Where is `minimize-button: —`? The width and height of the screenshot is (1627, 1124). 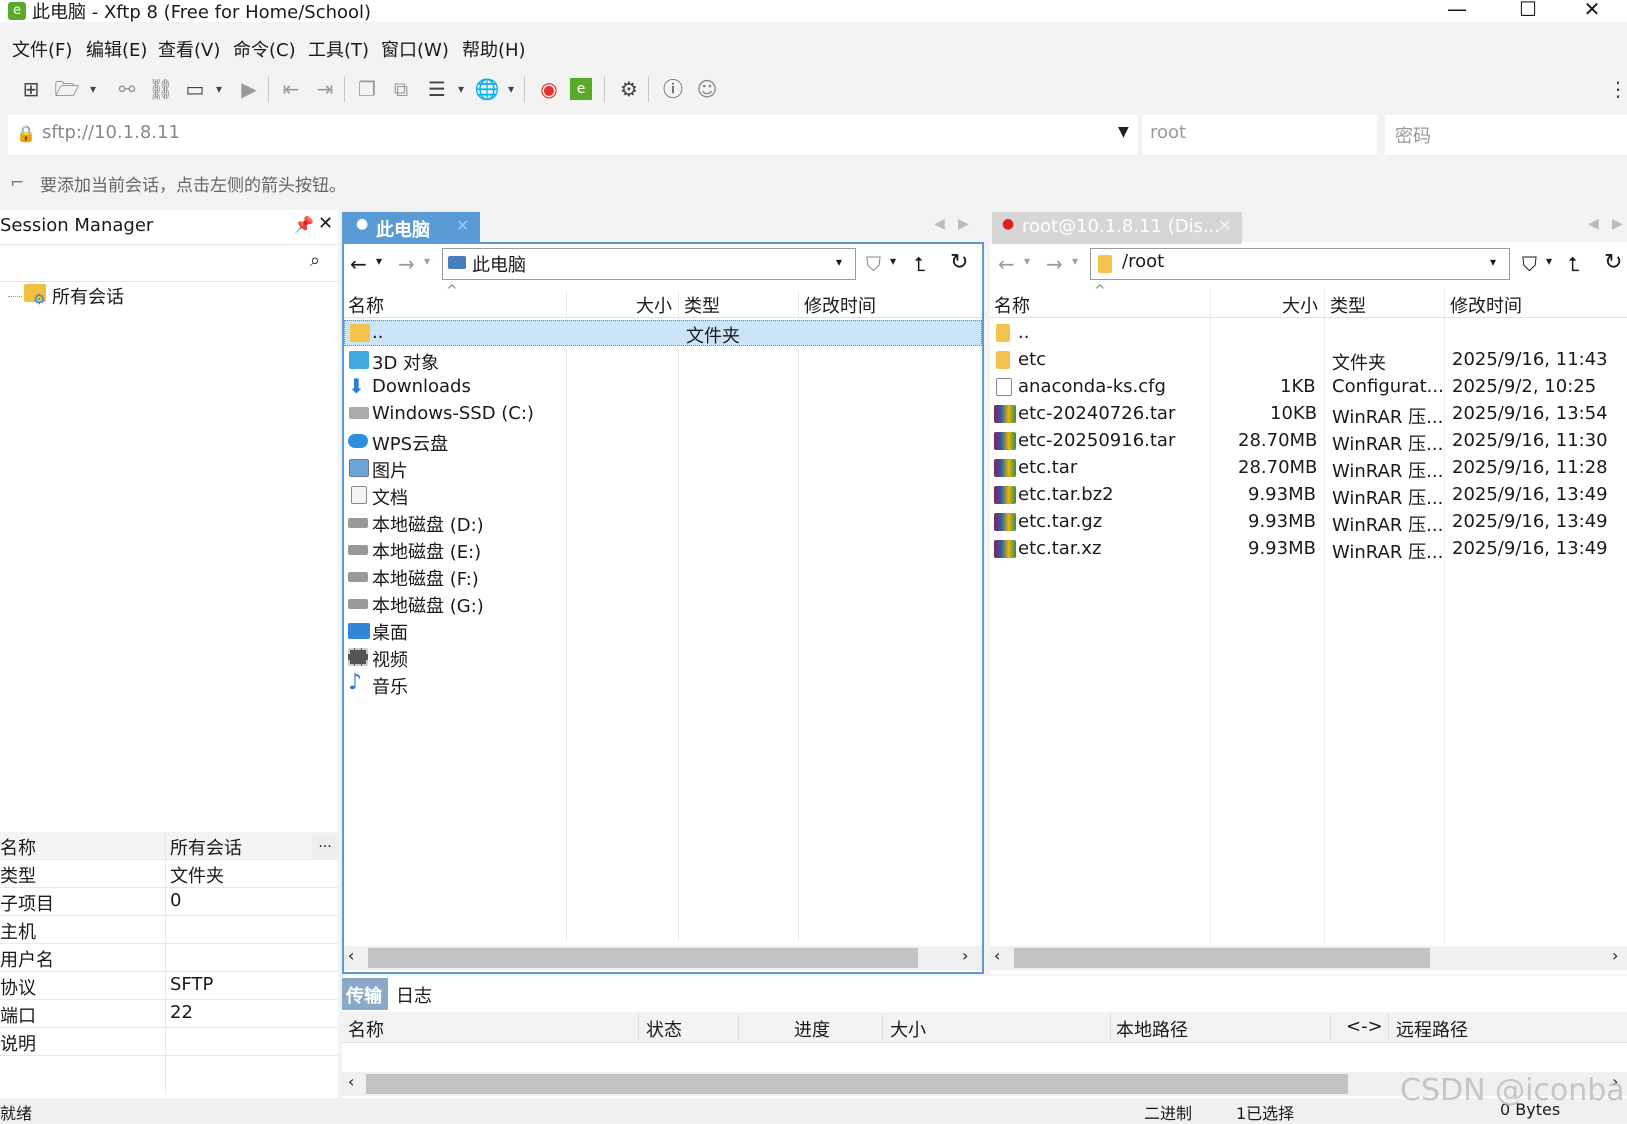 minimize-button: — is located at coordinates (1457, 11).